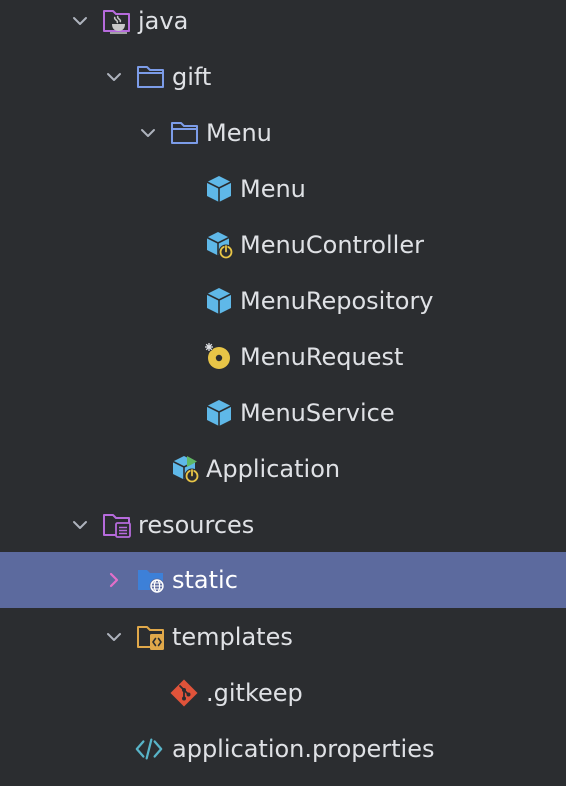  I want to click on tree-row-resources: resources, so click(283, 525).